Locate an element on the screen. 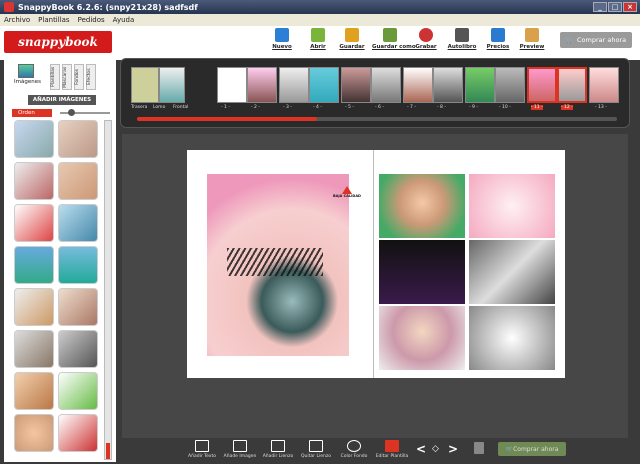  menu-plantillas: Plantillas is located at coordinates (53, 20).